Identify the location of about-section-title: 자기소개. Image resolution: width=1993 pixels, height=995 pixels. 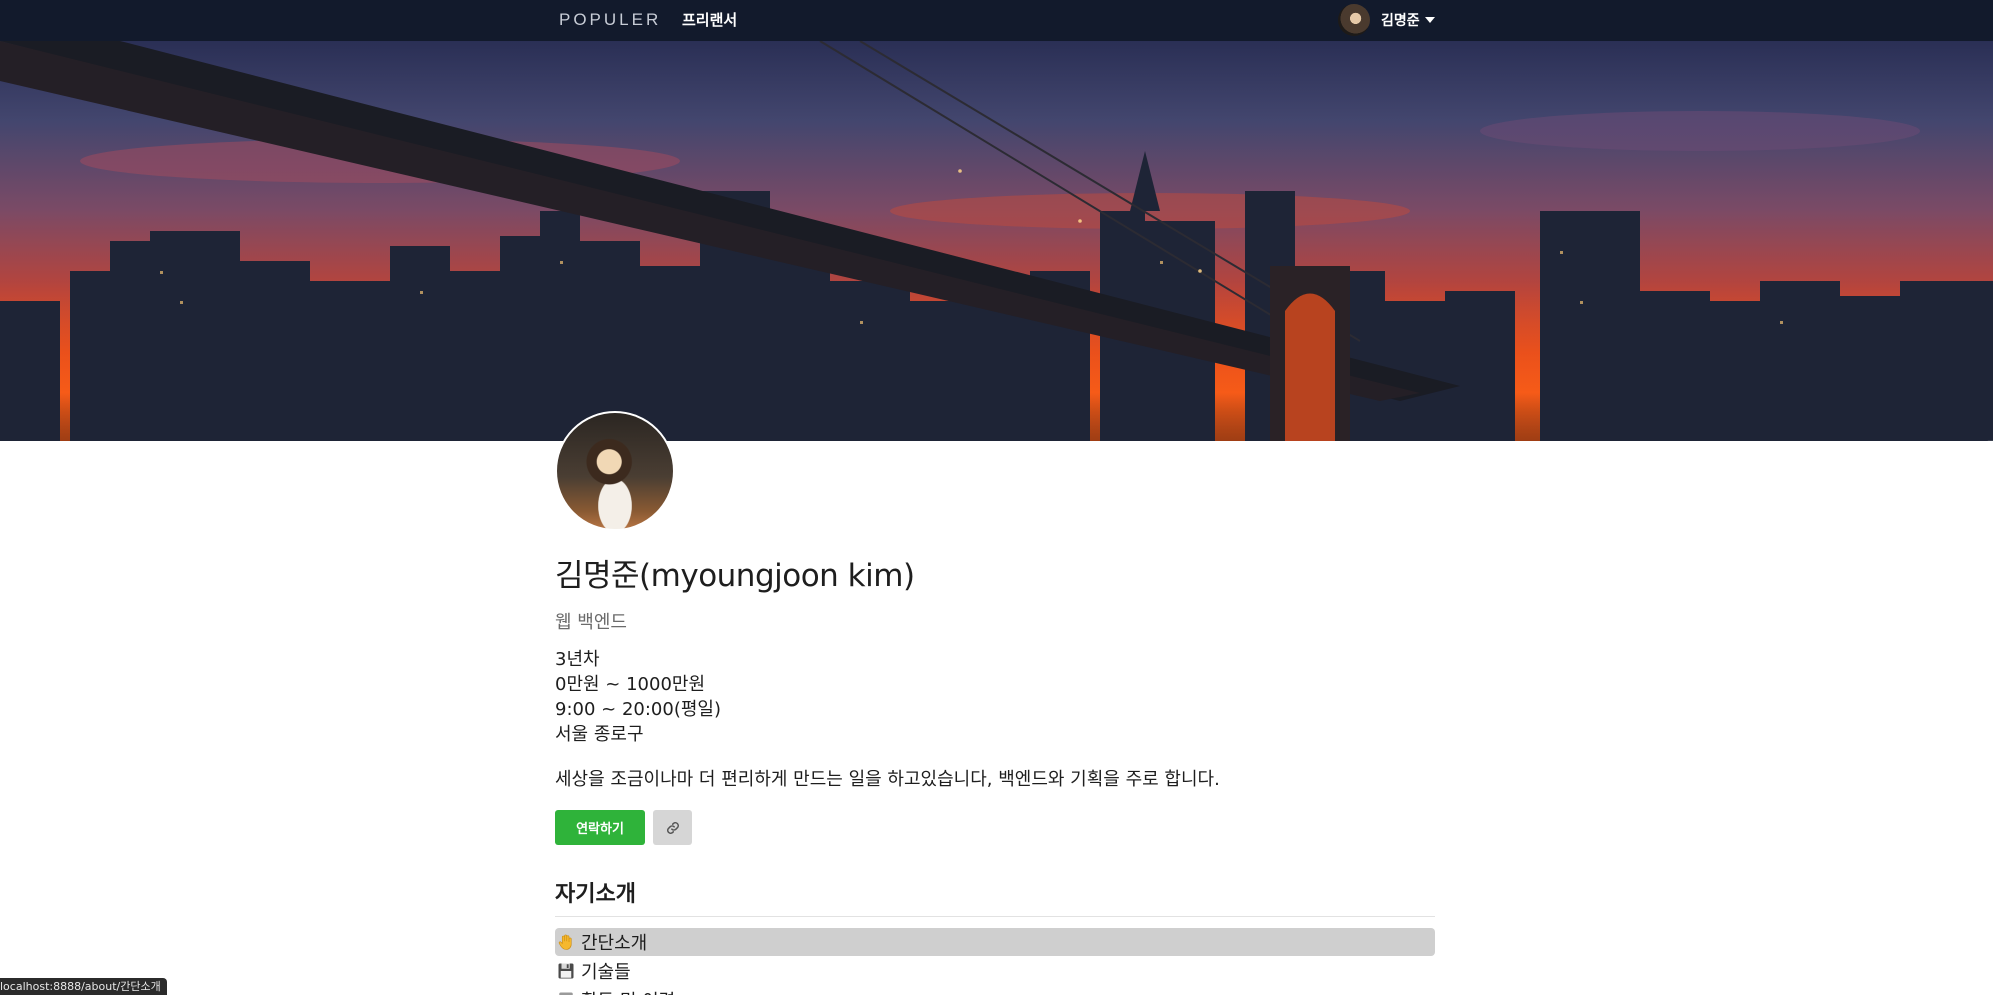
(595, 894).